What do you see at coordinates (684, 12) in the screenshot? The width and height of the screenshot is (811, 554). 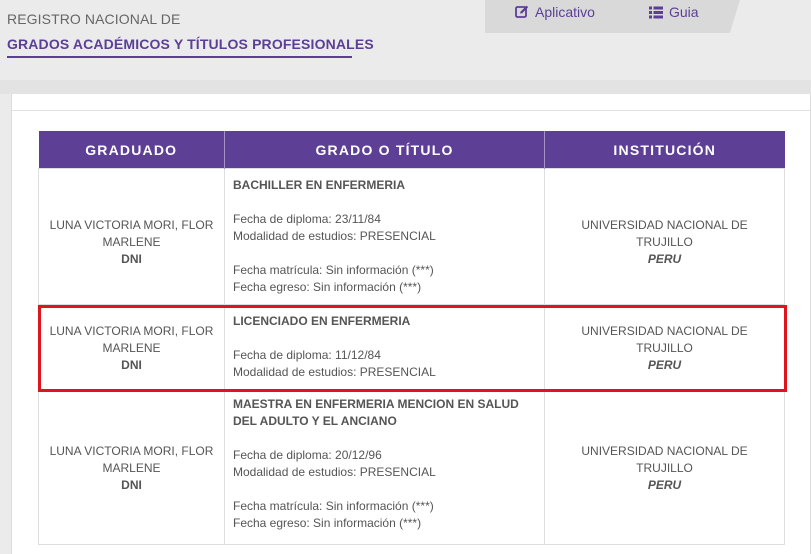 I see `nav-guia-label: Guia` at bounding box center [684, 12].